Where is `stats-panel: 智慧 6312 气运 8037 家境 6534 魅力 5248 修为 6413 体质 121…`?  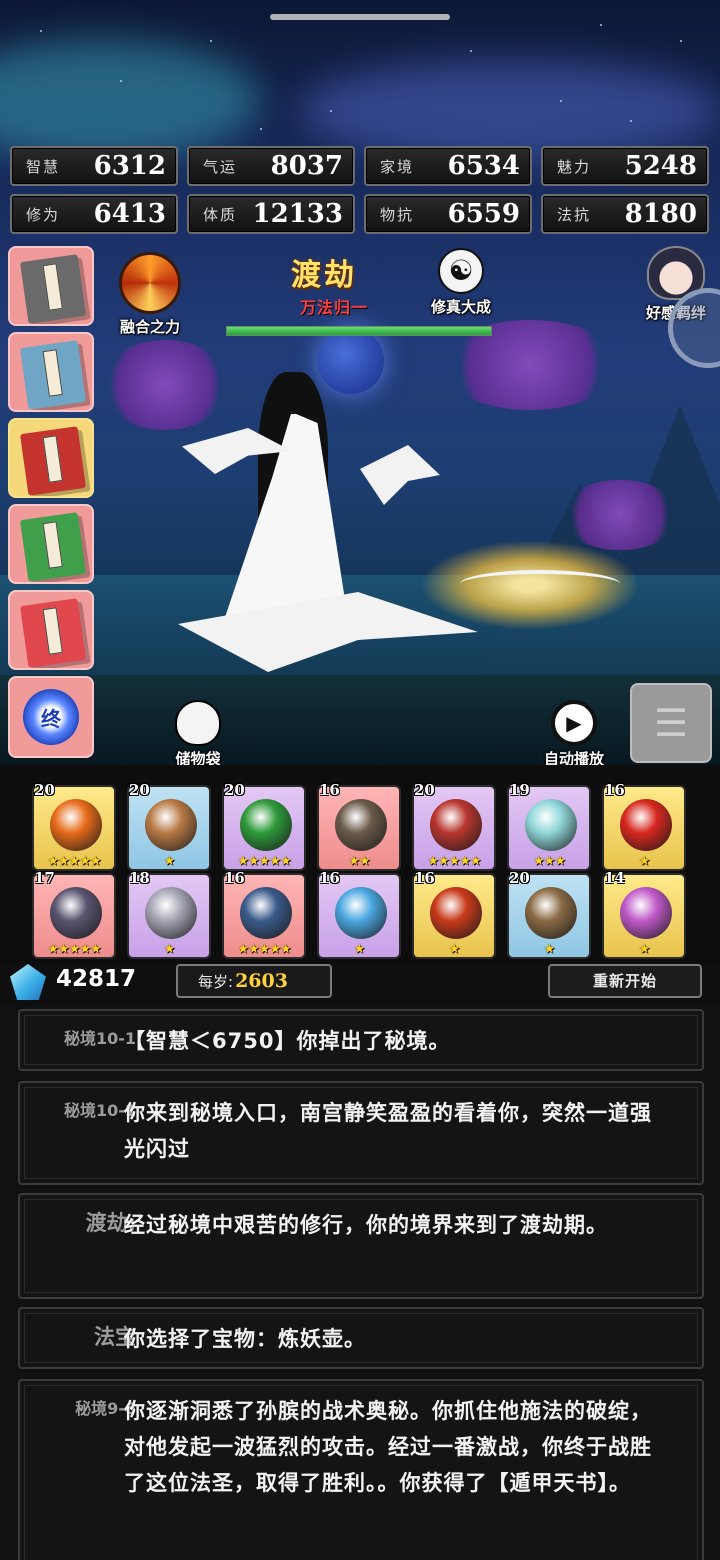 stats-panel: 智慧 6312 气运 8037 家境 6534 魅力 5248 修为 6413 体质 121… is located at coordinates (360, 190).